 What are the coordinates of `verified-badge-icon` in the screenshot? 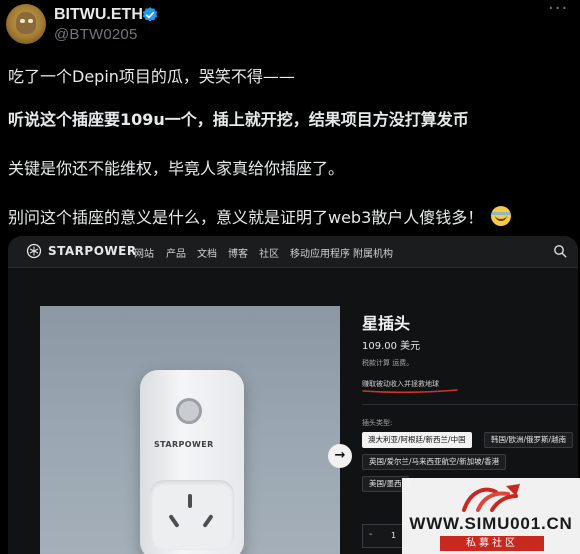 It's located at (150, 14).